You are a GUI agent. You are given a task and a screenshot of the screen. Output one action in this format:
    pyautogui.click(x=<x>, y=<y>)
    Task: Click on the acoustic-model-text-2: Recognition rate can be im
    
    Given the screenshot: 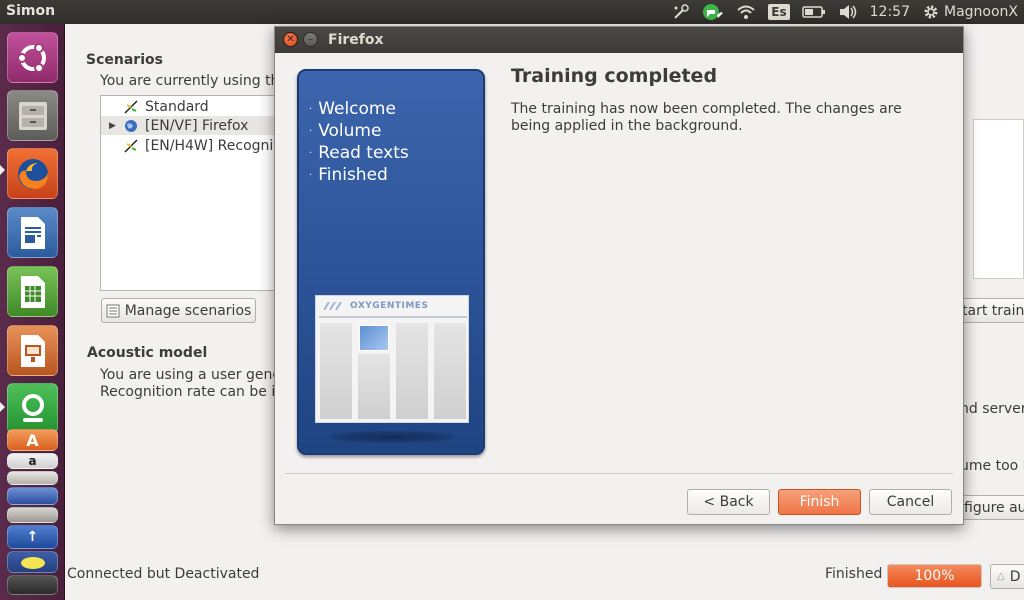 What is the action you would take?
    pyautogui.click(x=194, y=392)
    